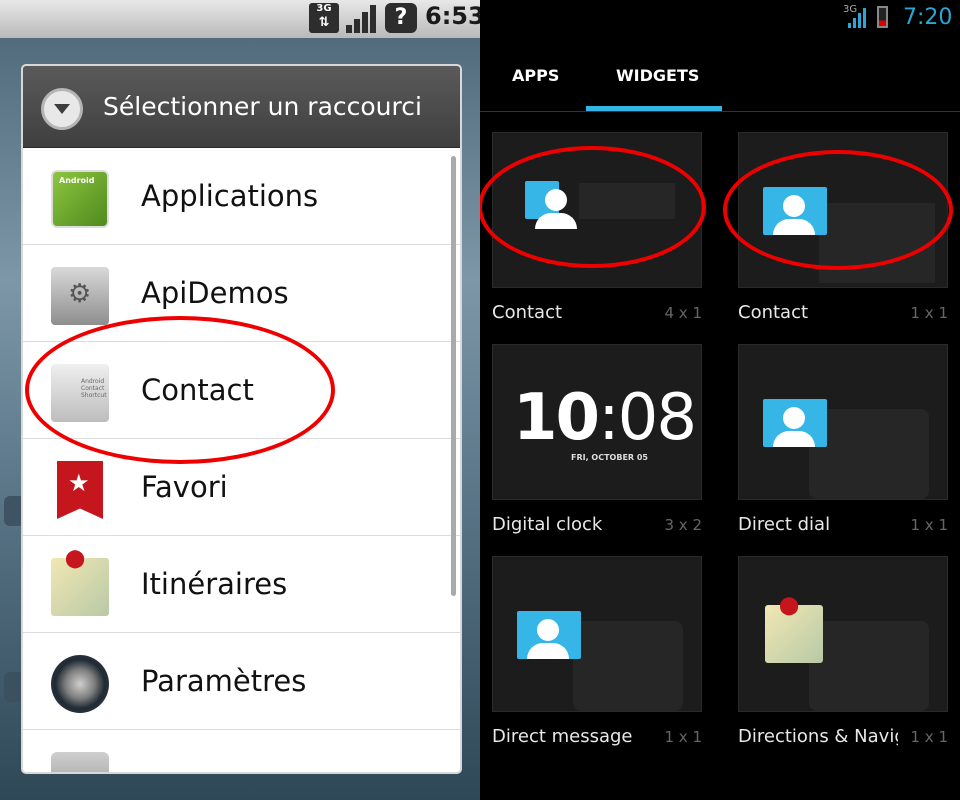 The height and width of the screenshot is (800, 960). I want to click on clock-preview: 10:08, so click(605, 418).